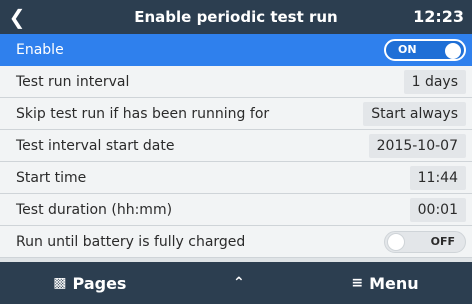 The image size is (472, 304). I want to click on setting-label: Test interval start date, so click(95, 145).